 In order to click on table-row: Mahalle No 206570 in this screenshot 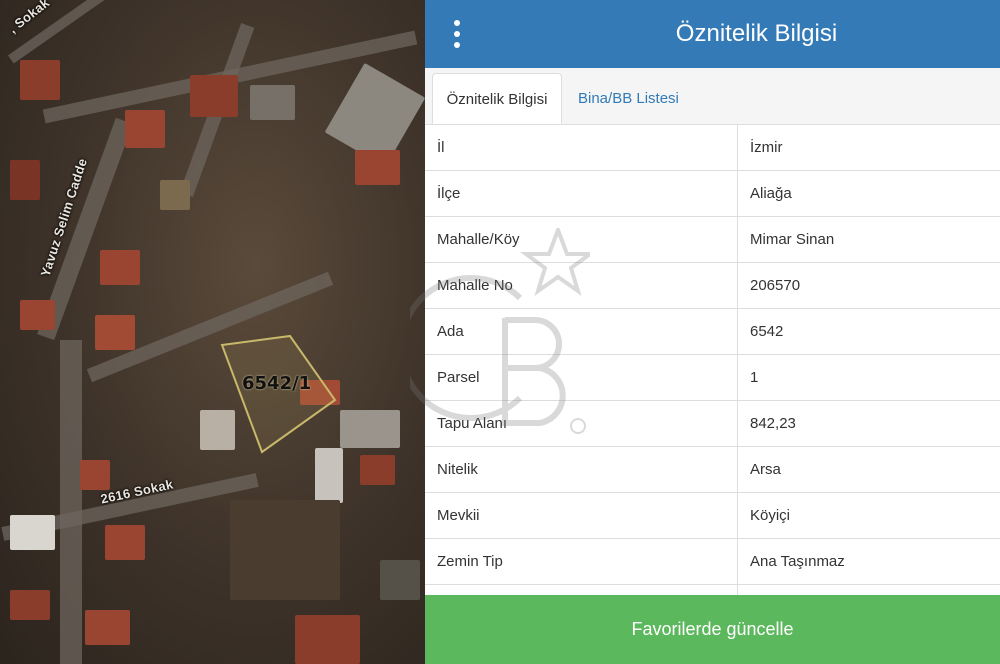, I will do `click(712, 286)`.